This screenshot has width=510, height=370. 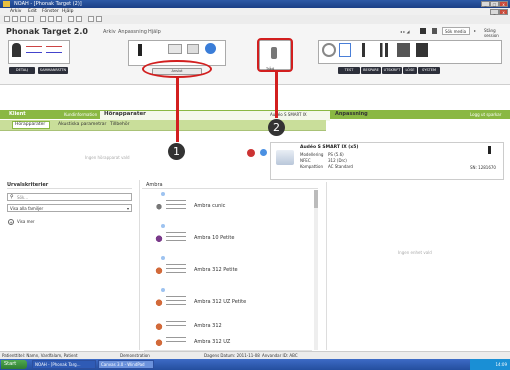 What do you see at coordinates (228, 206) in the screenshot?
I see `list-item: Ambra cunic` at bounding box center [228, 206].